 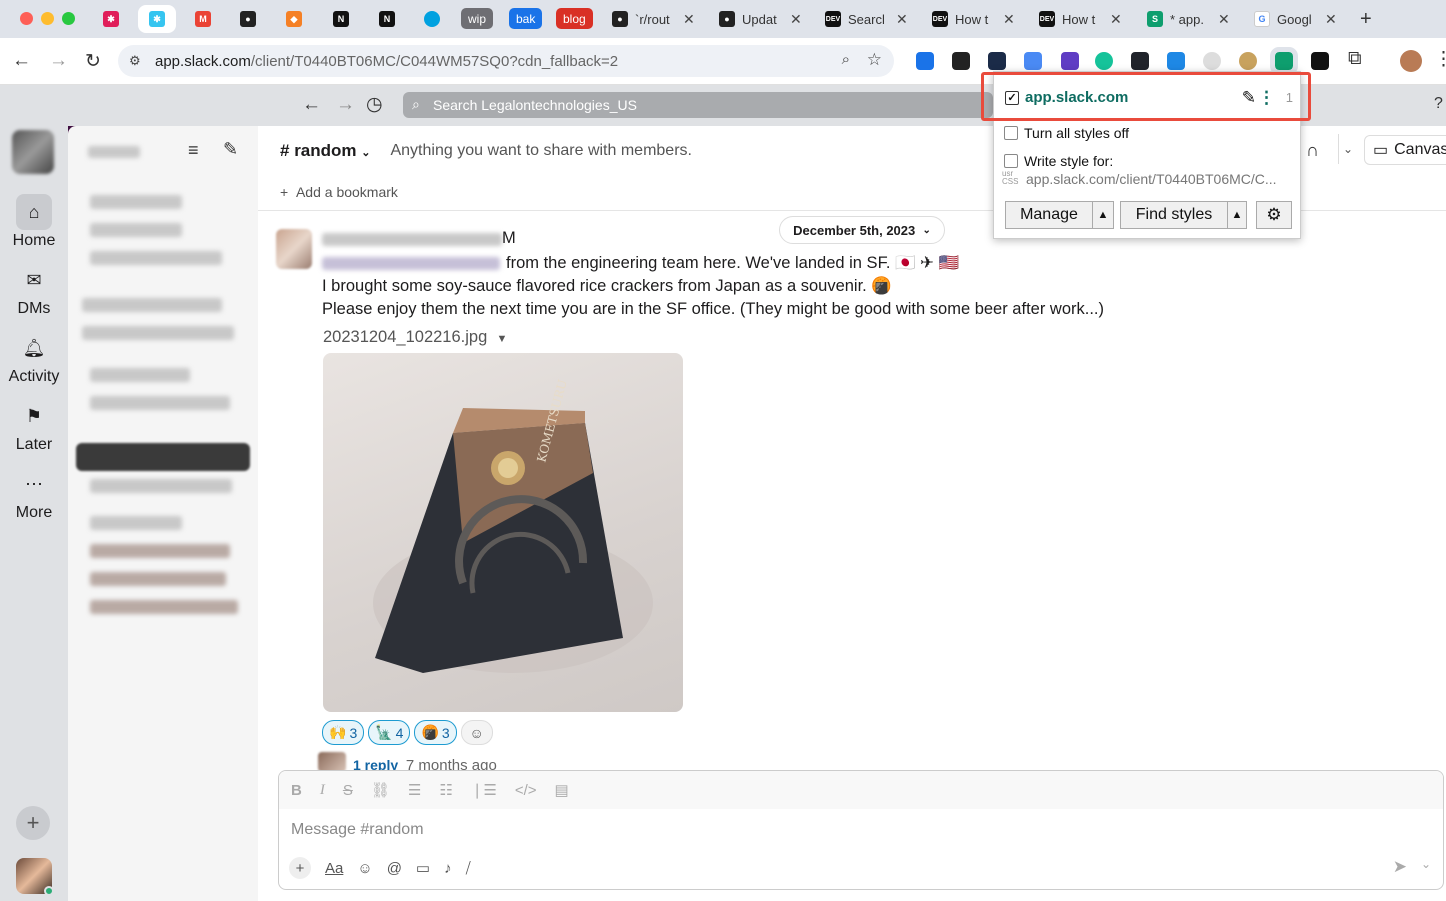 I want to click on send-options-chevron-icon: ⌄, so click(x=1426, y=864).